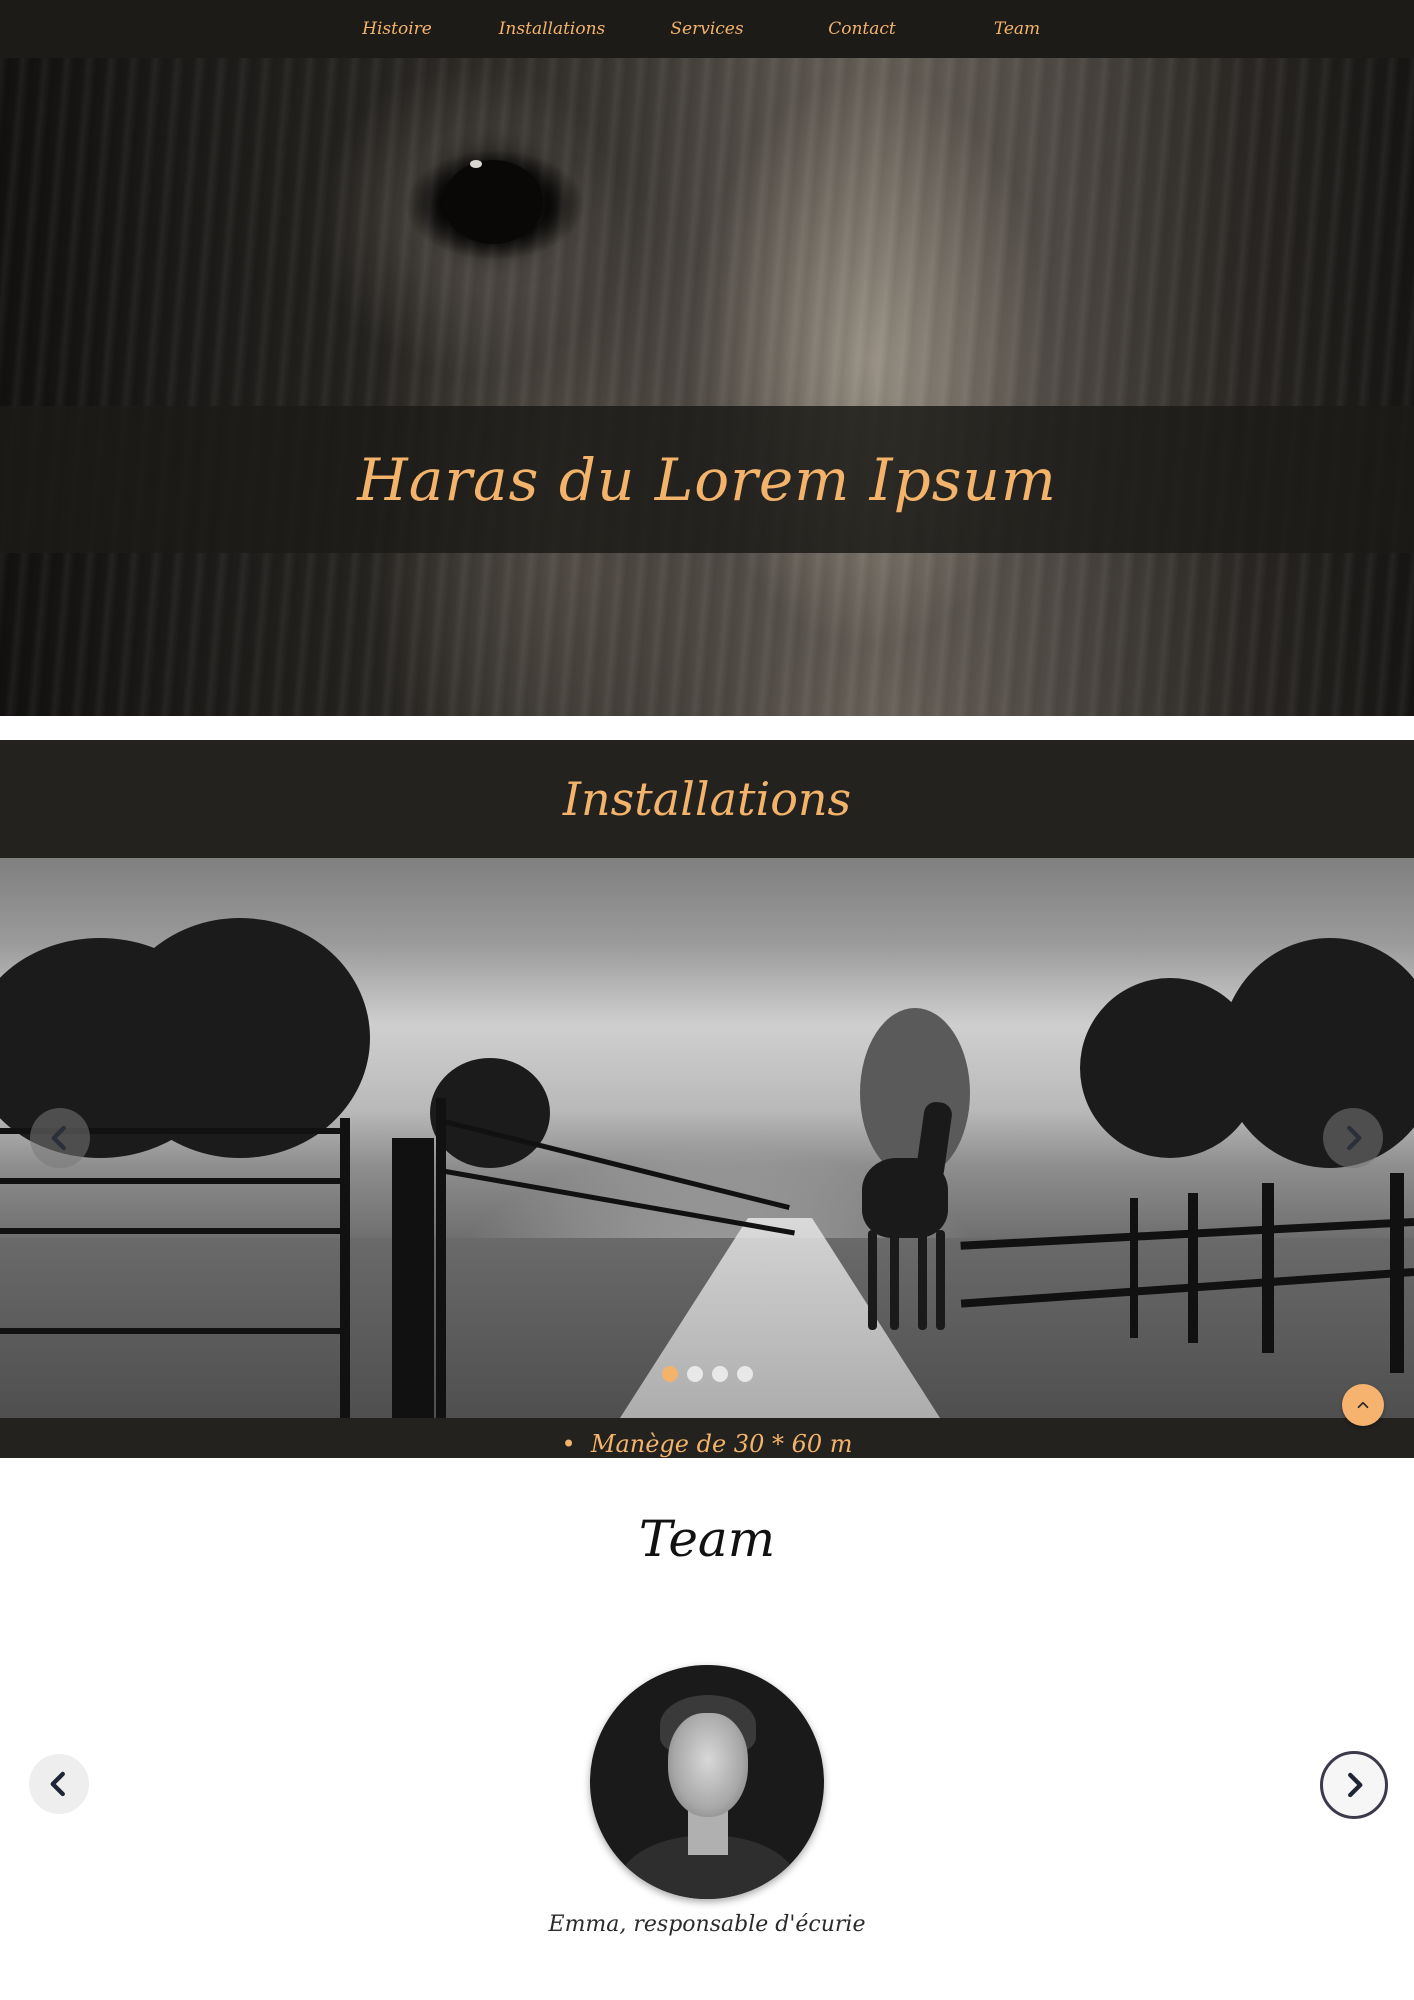 The image size is (1414, 2000). I want to click on carousel-next-button, so click(1353, 1138).